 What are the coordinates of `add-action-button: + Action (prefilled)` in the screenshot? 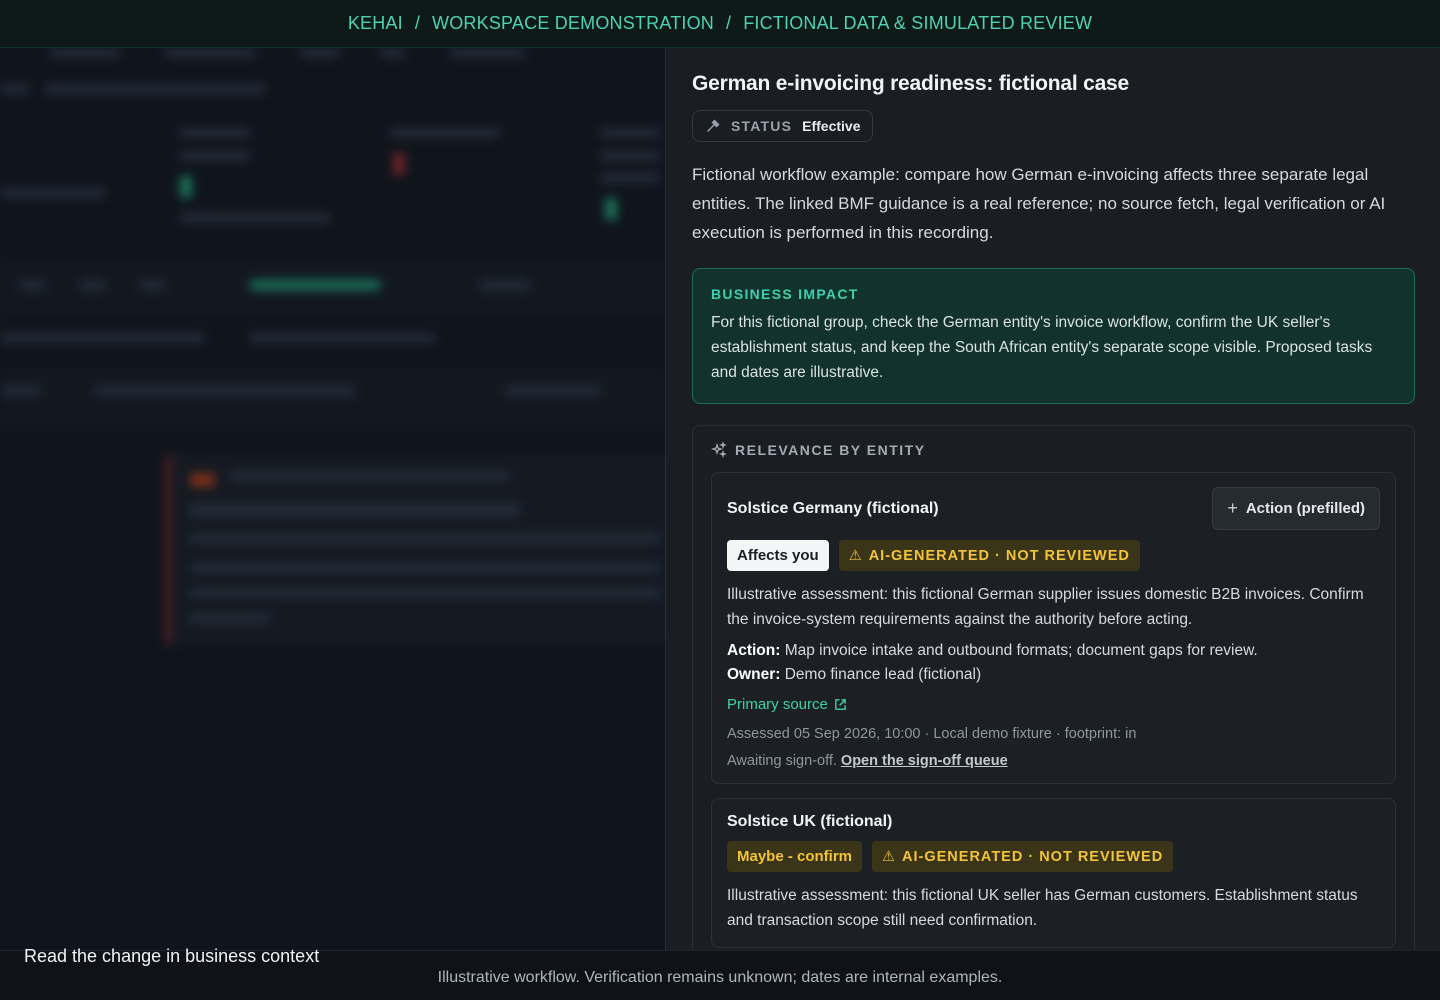 It's located at (1296, 508).